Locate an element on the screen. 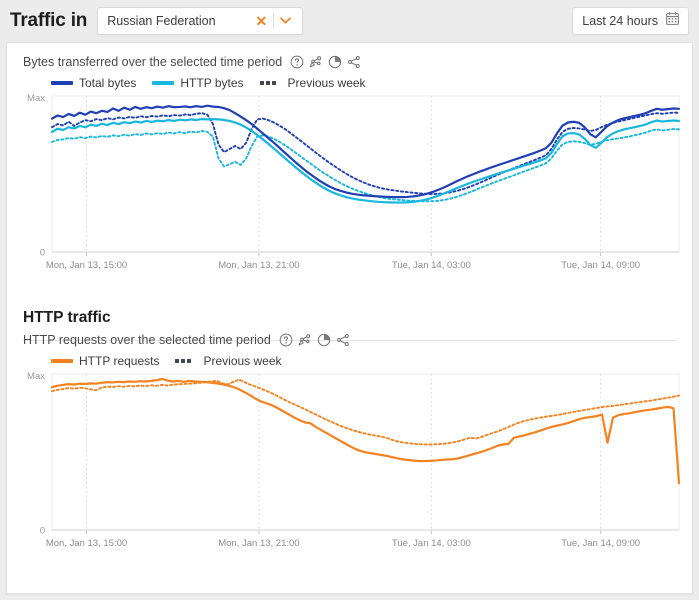 The width and height of the screenshot is (699, 600). calendar-icon is located at coordinates (672, 21).